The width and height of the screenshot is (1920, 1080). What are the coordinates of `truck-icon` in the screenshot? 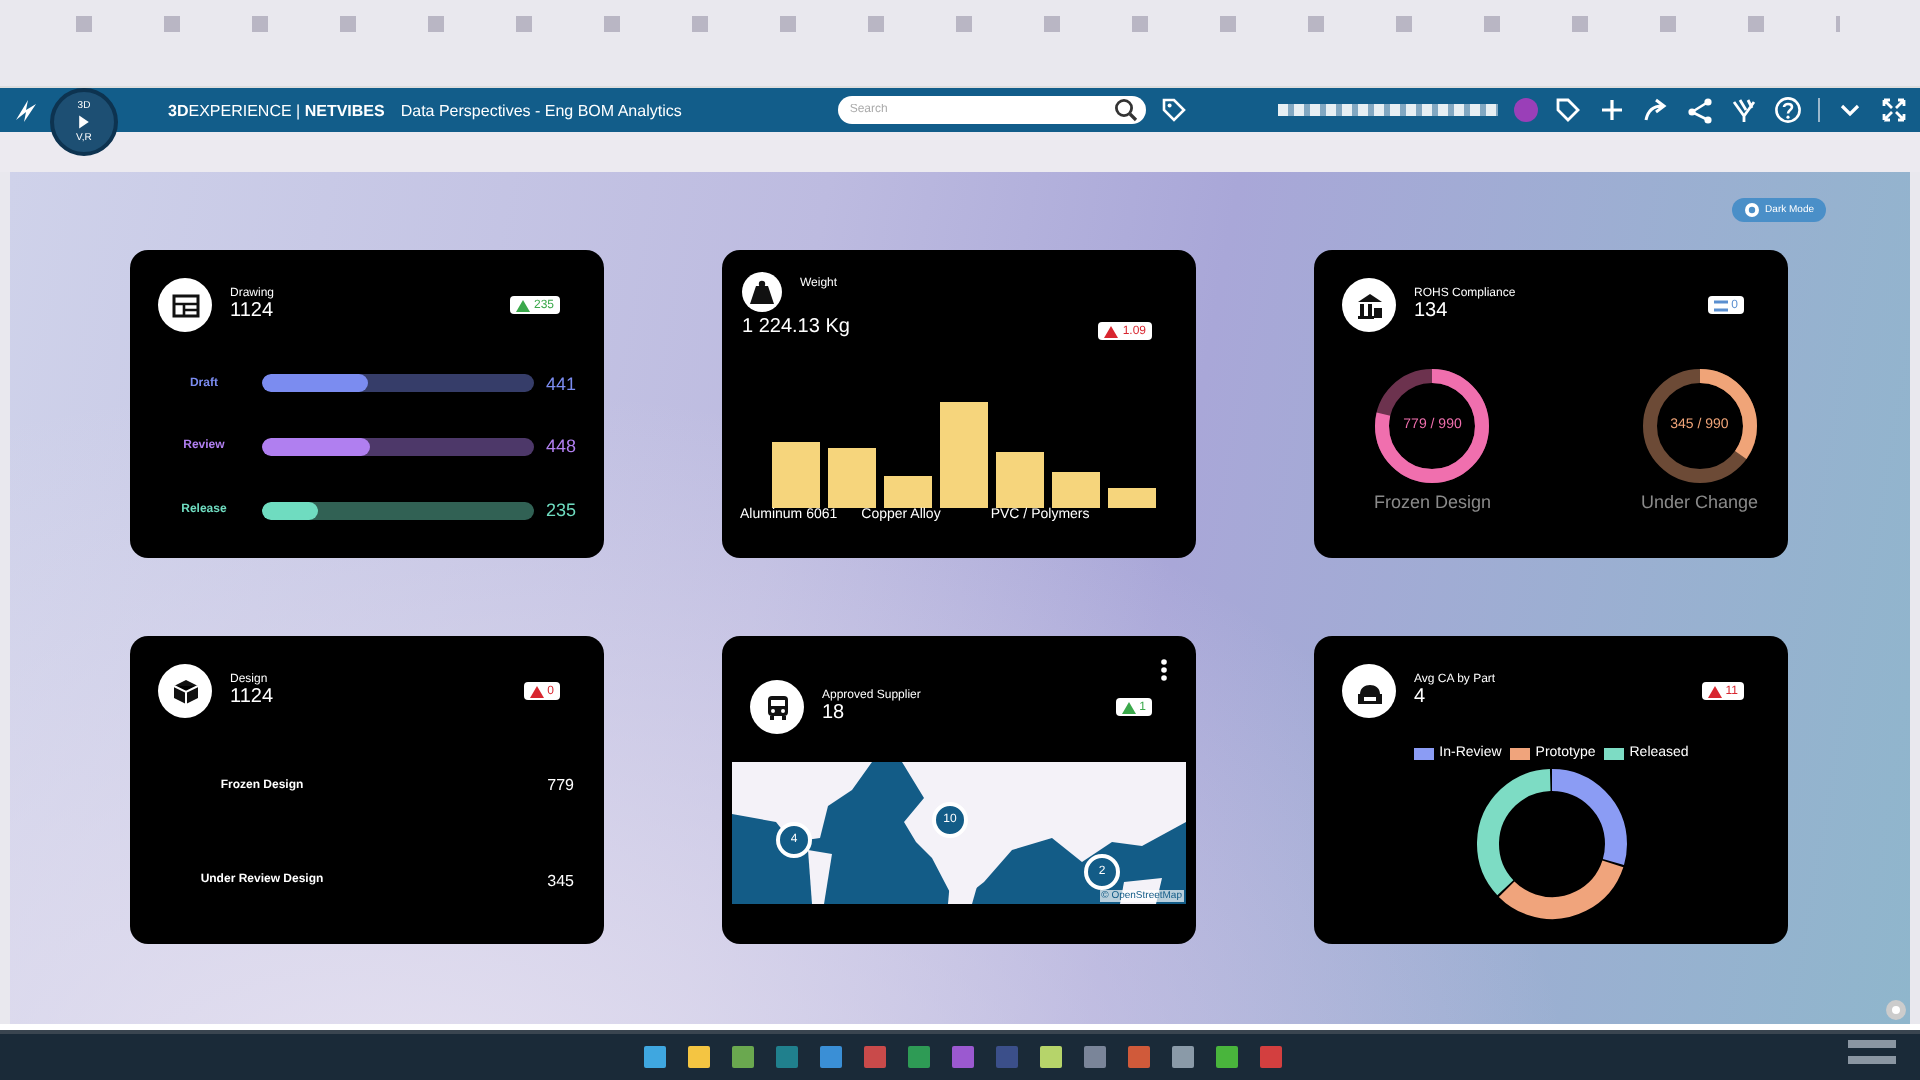 It's located at (777, 707).